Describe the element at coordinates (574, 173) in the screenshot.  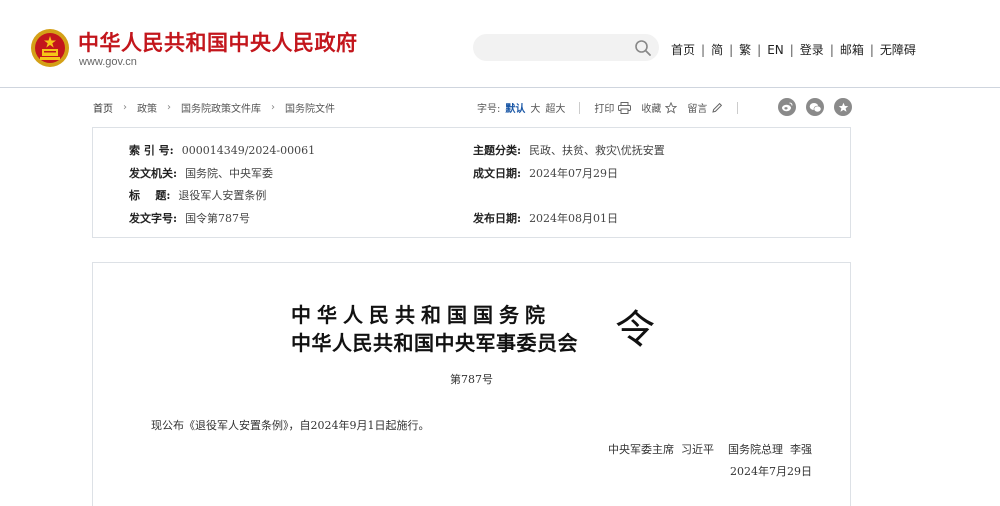
I see `meta-written-date-value: 2024年07月29日` at that location.